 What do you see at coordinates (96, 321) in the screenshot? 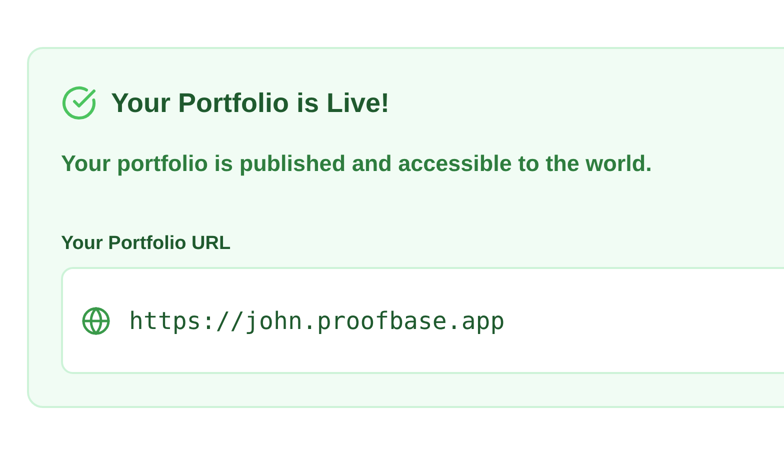
I see `globe-icon` at bounding box center [96, 321].